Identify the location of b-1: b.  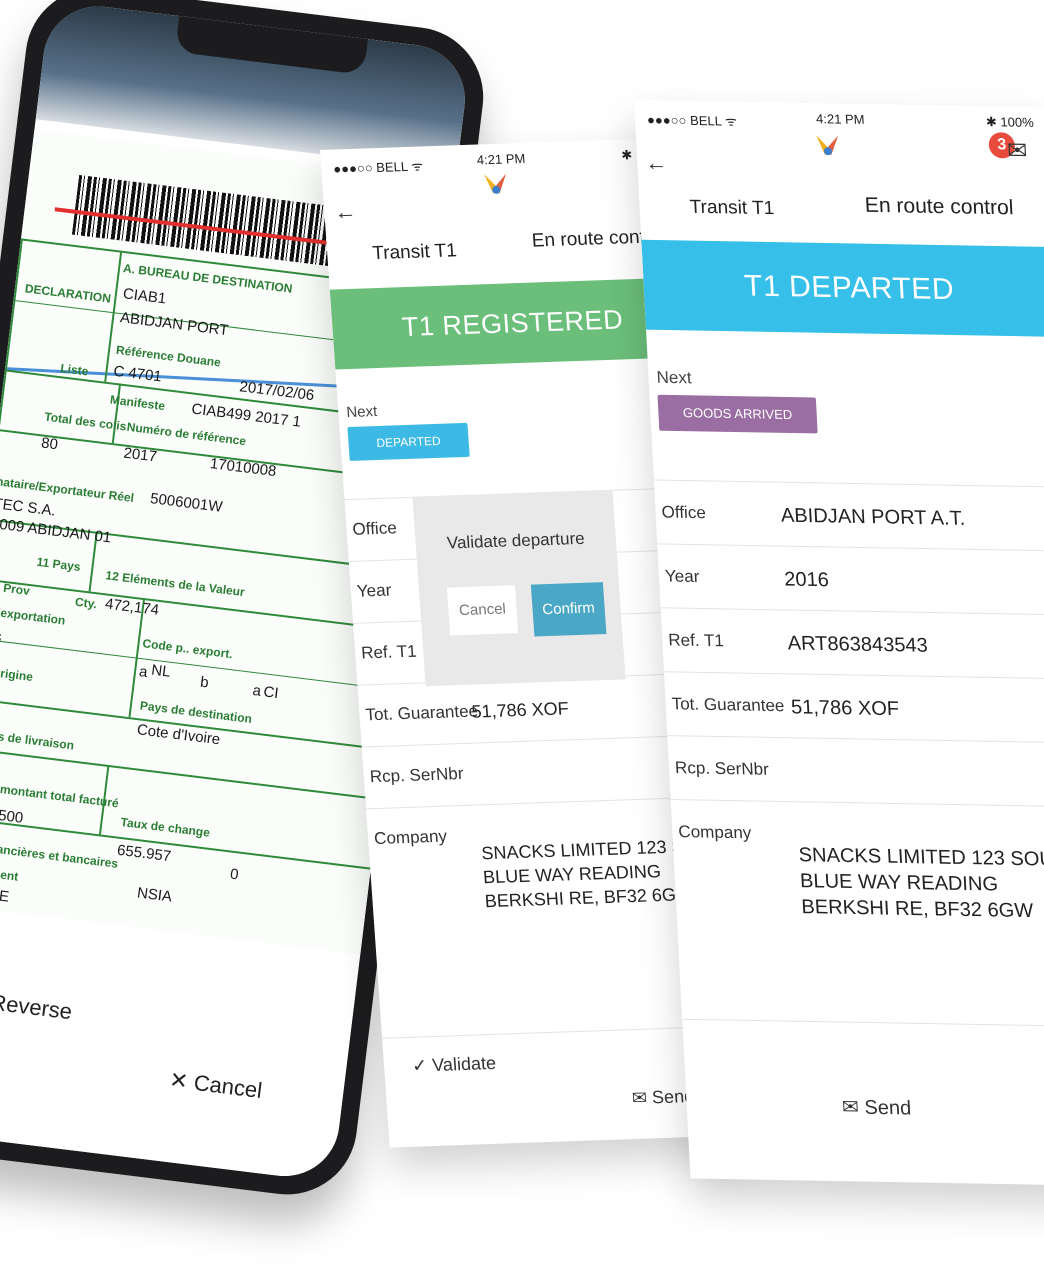
(204, 682).